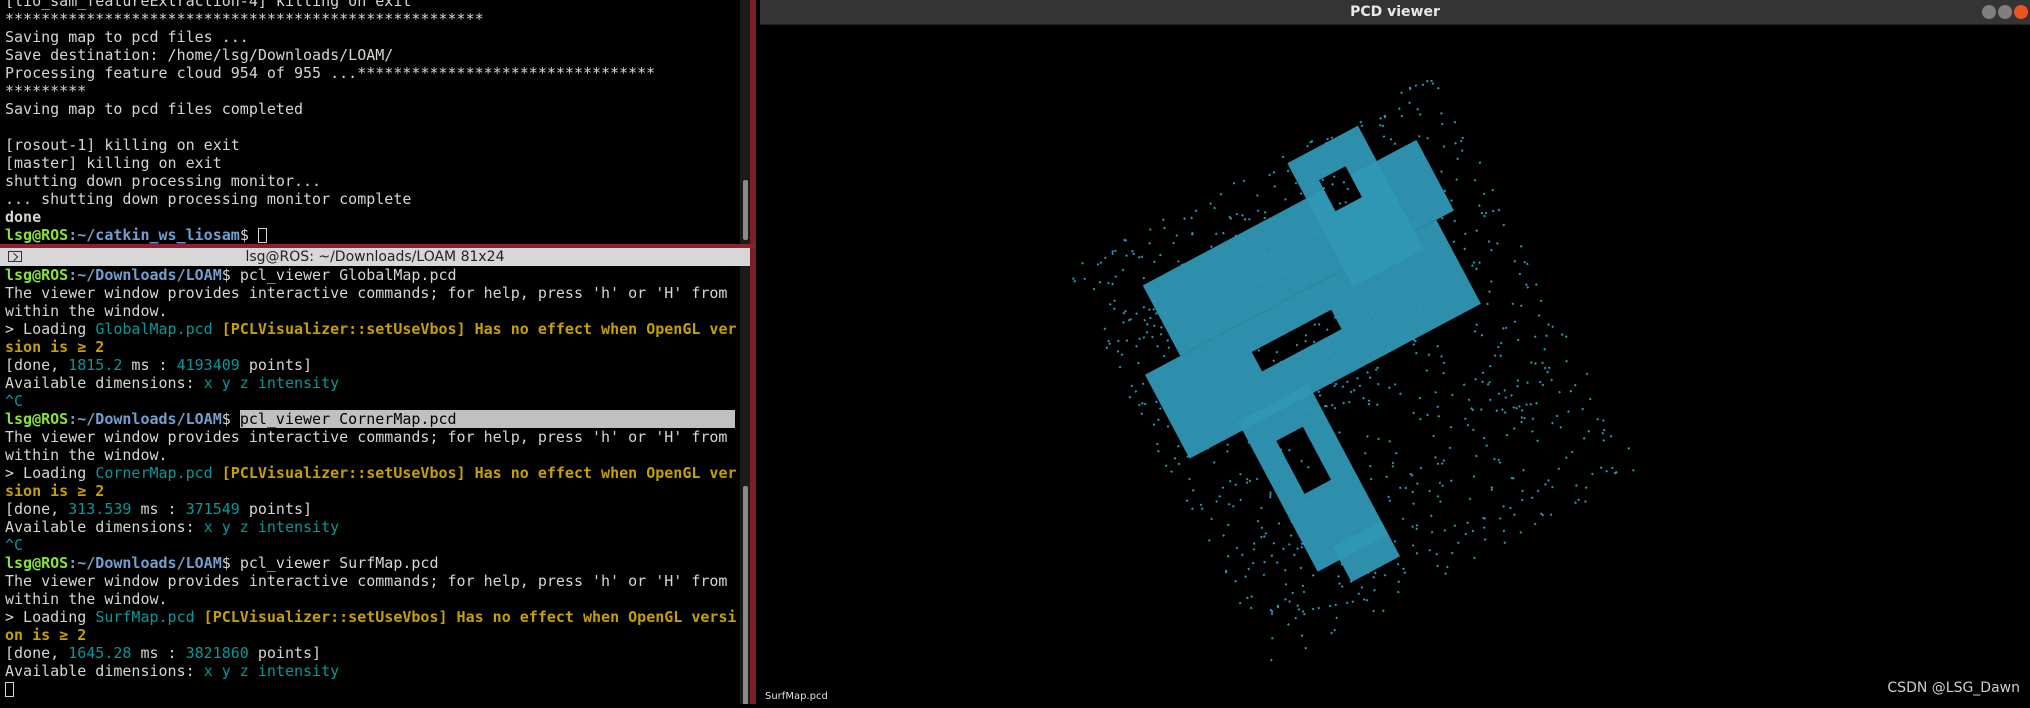 This screenshot has width=2030, height=708. What do you see at coordinates (2021, 12) in the screenshot?
I see `close-button` at bounding box center [2021, 12].